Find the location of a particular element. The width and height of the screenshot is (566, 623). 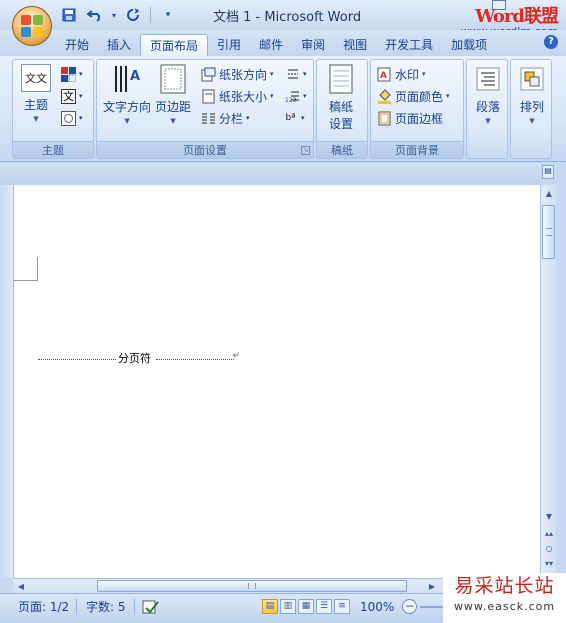

tab-view: 视图 is located at coordinates (355, 45).